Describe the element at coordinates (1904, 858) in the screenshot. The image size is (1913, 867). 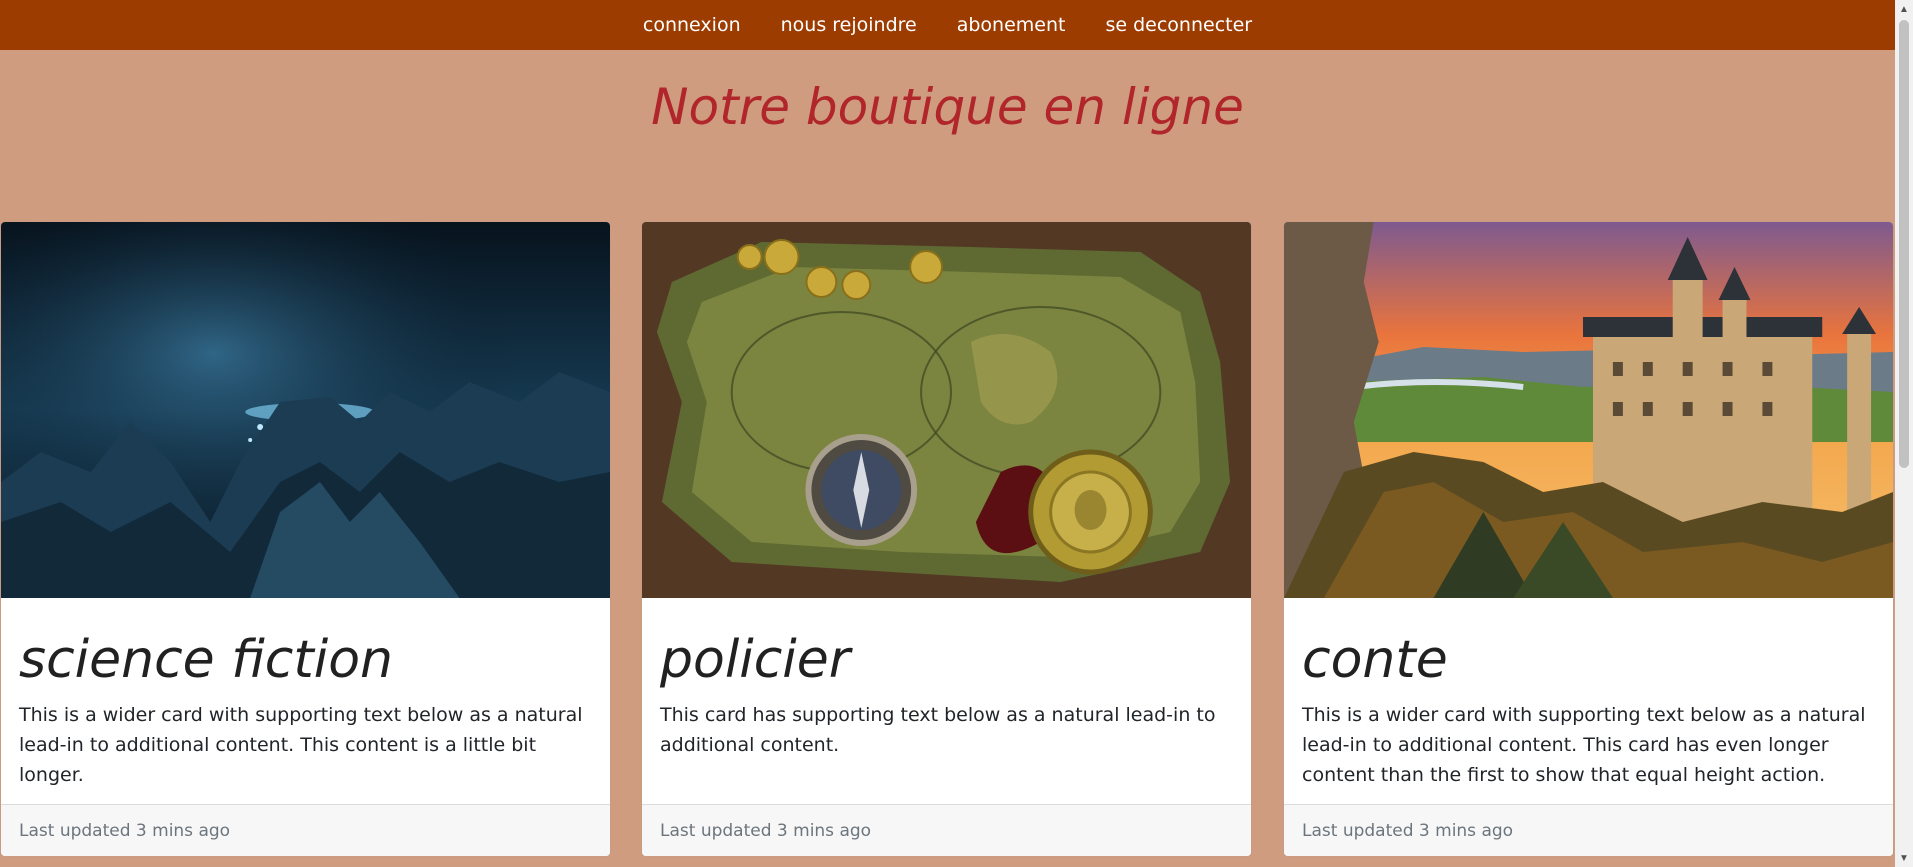
I see `scroll-down-arrow-icon: ▼` at that location.